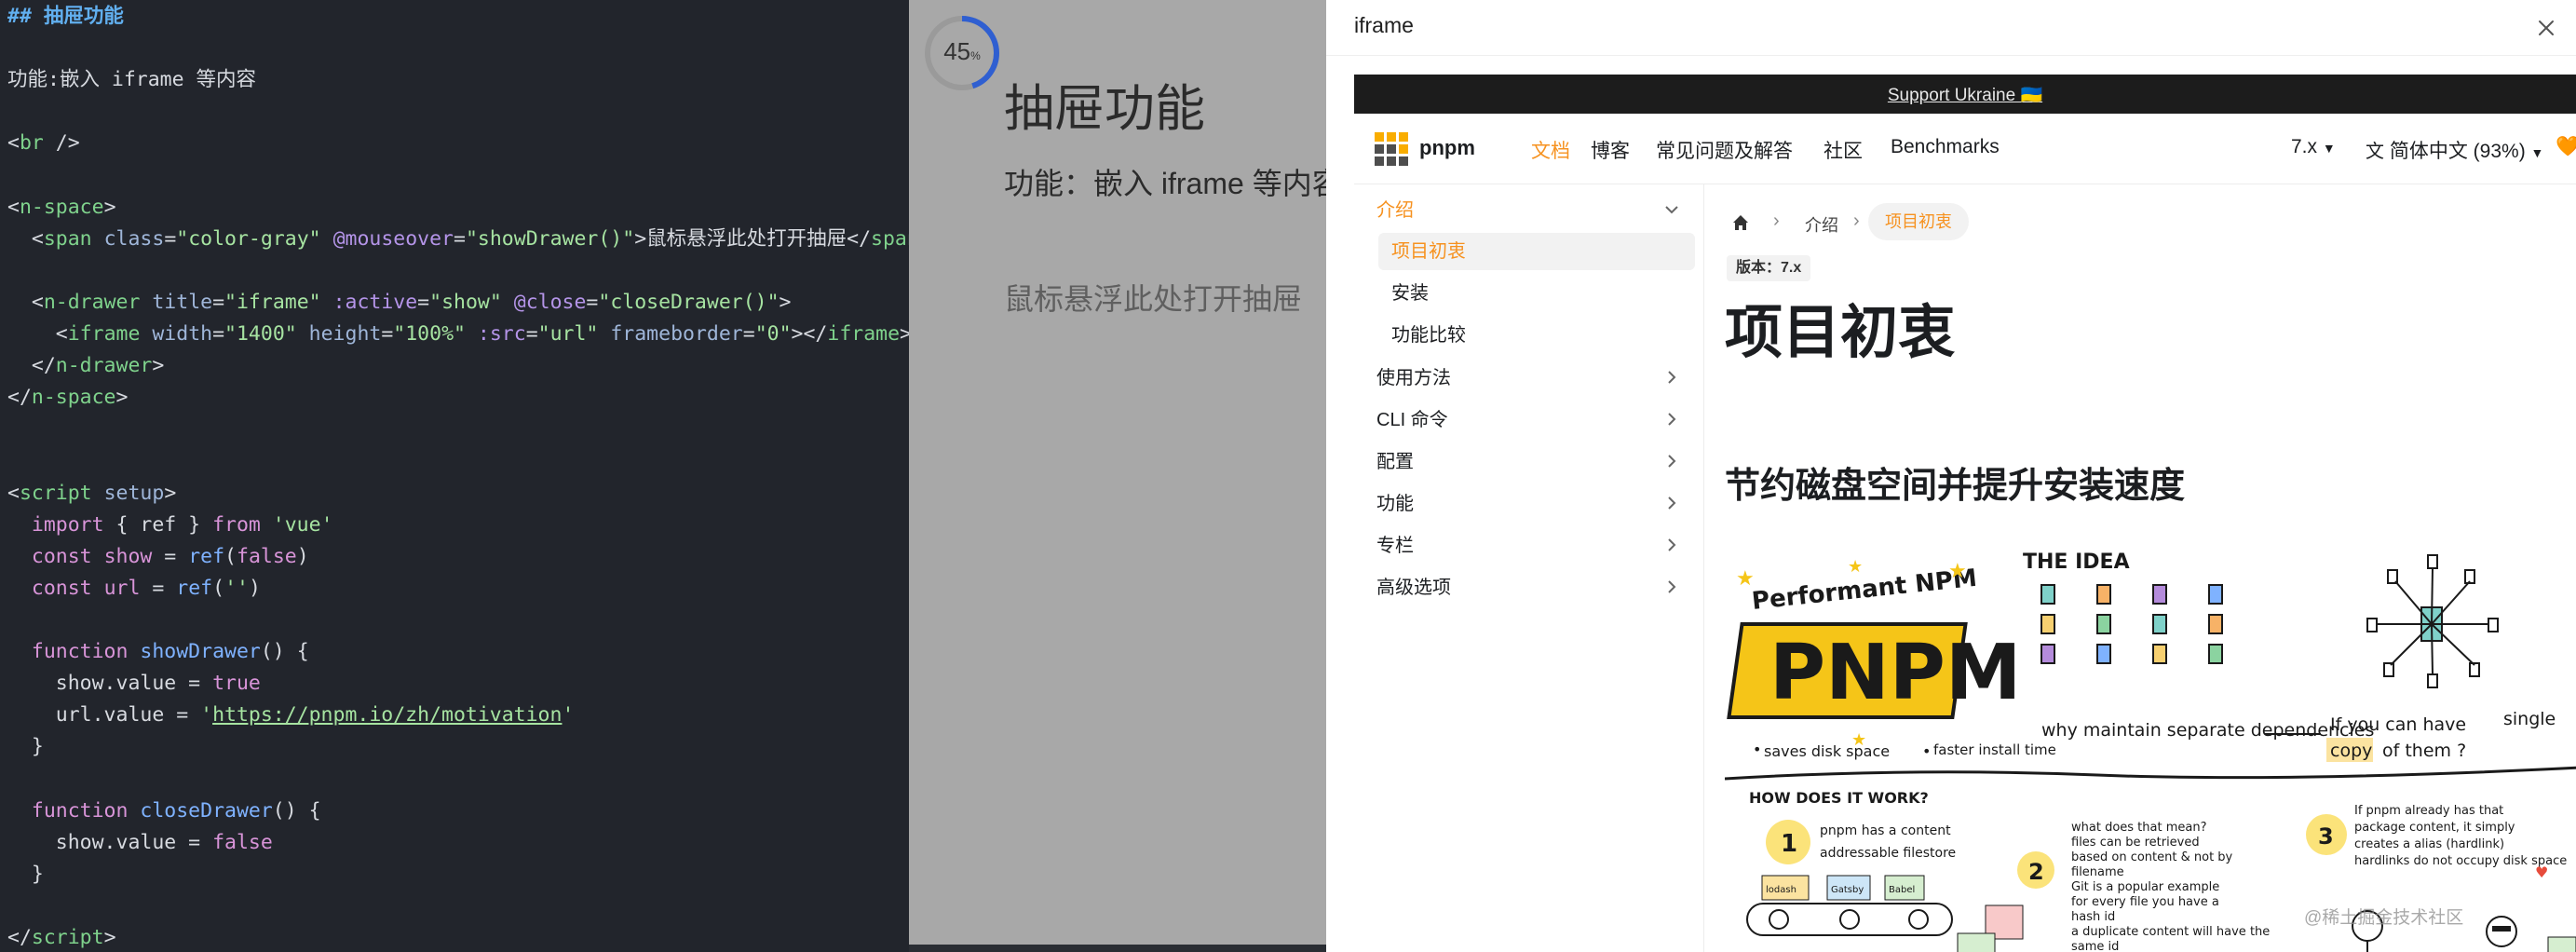 The width and height of the screenshot is (2576, 952). Describe the element at coordinates (1536, 293) in the screenshot. I see `sidebar-subitem-installation: 安装` at that location.